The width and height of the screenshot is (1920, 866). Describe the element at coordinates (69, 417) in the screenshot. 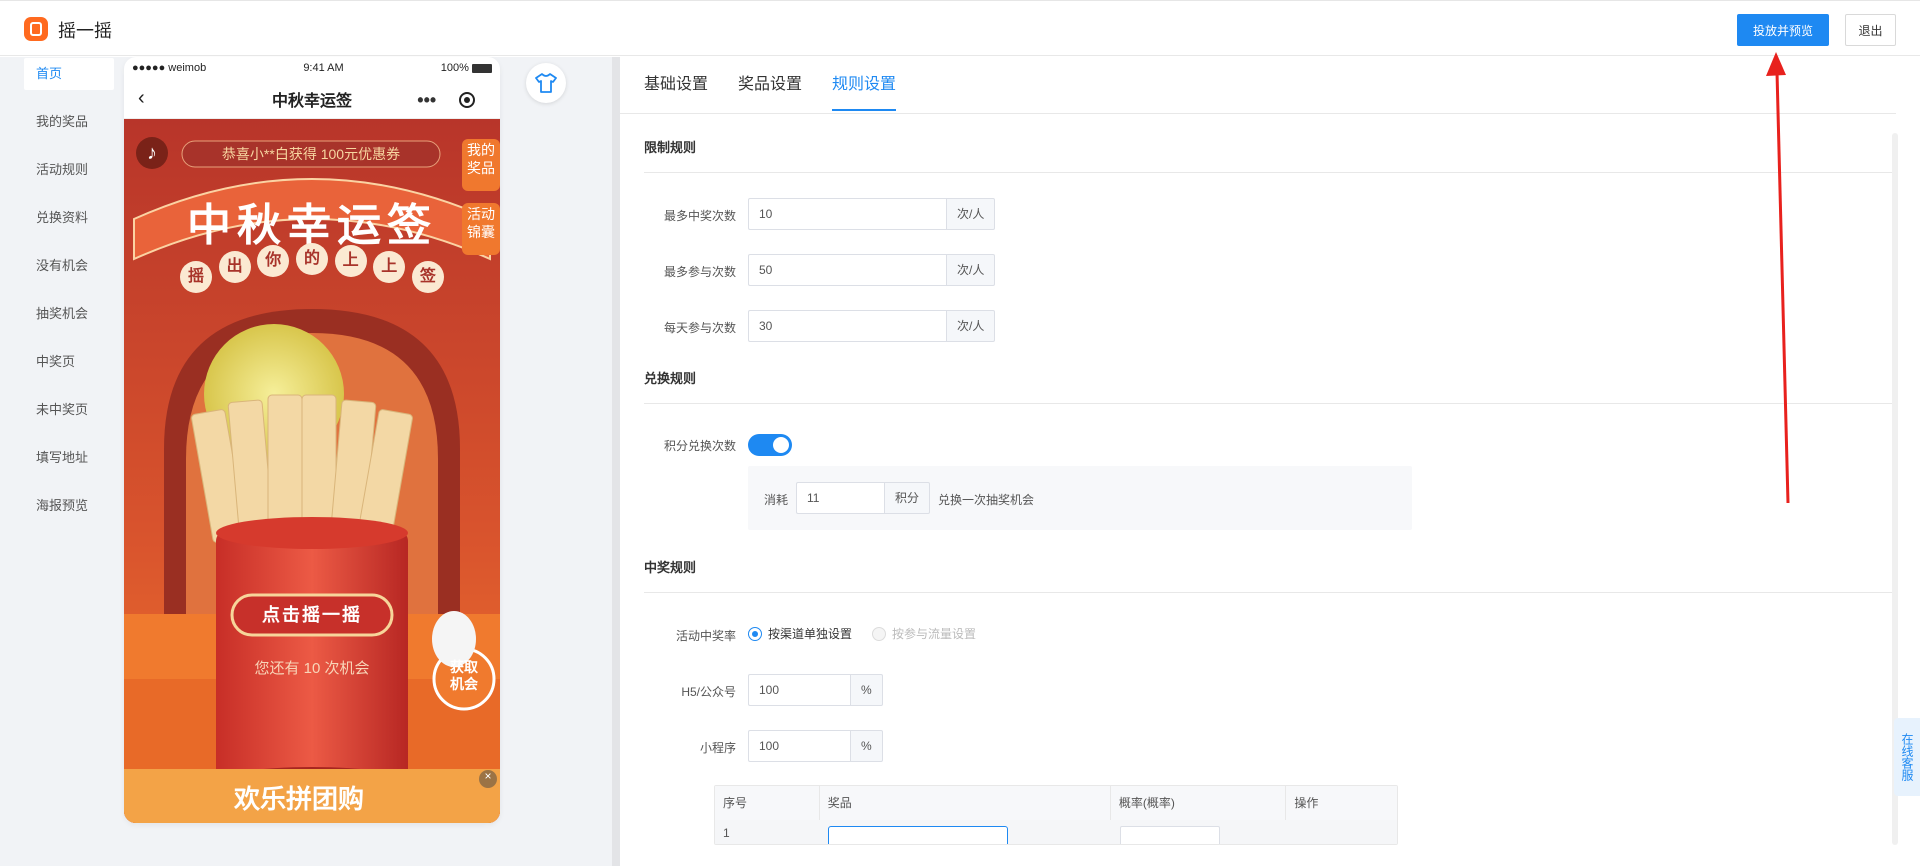

I see `nav-item-lose-page: 未中奖页` at that location.